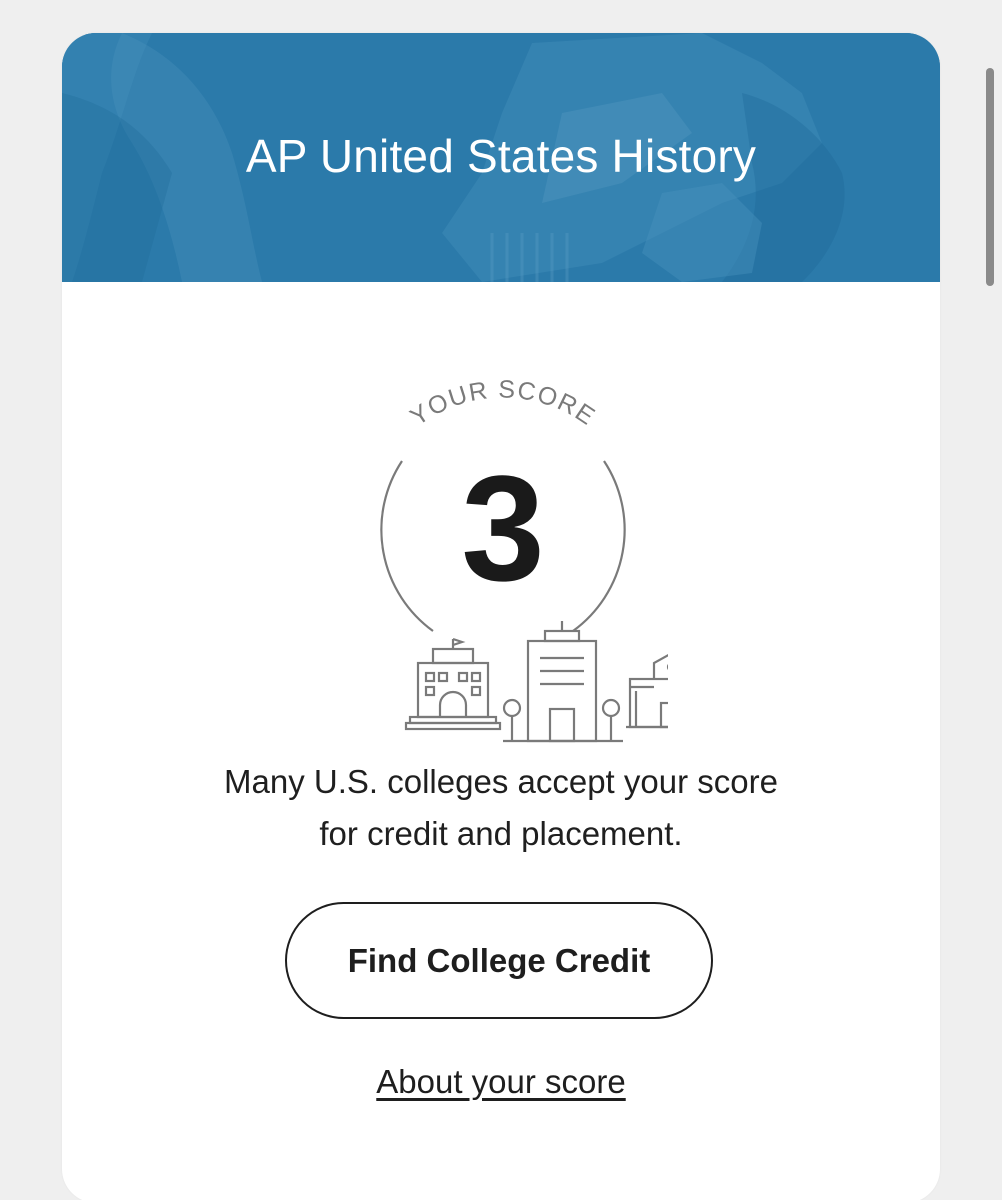 The height and width of the screenshot is (1200, 1002). I want to click on find-college-credit-button: Find College Credit, so click(499, 960).